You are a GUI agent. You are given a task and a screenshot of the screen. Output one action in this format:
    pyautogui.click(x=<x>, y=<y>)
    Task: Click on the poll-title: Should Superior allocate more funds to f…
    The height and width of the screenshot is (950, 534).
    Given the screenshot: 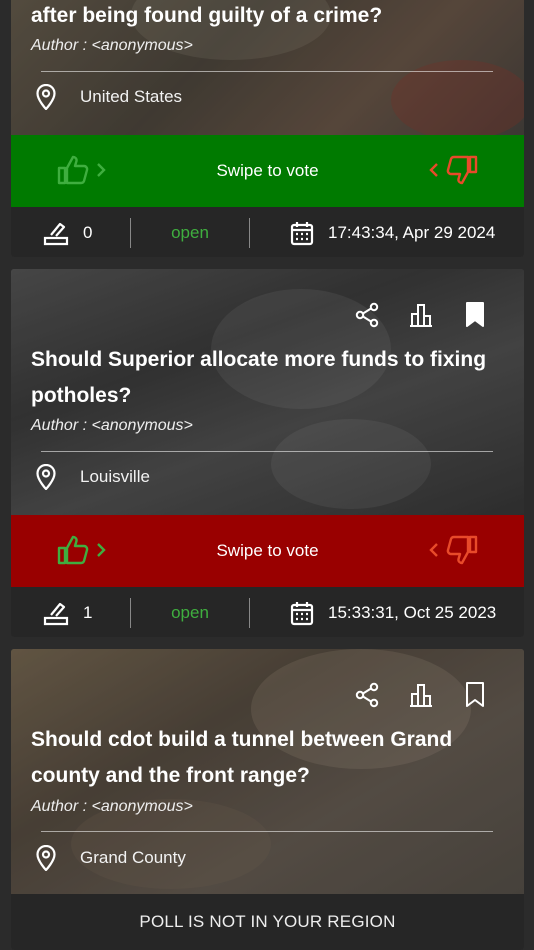 What is the action you would take?
    pyautogui.click(x=266, y=378)
    